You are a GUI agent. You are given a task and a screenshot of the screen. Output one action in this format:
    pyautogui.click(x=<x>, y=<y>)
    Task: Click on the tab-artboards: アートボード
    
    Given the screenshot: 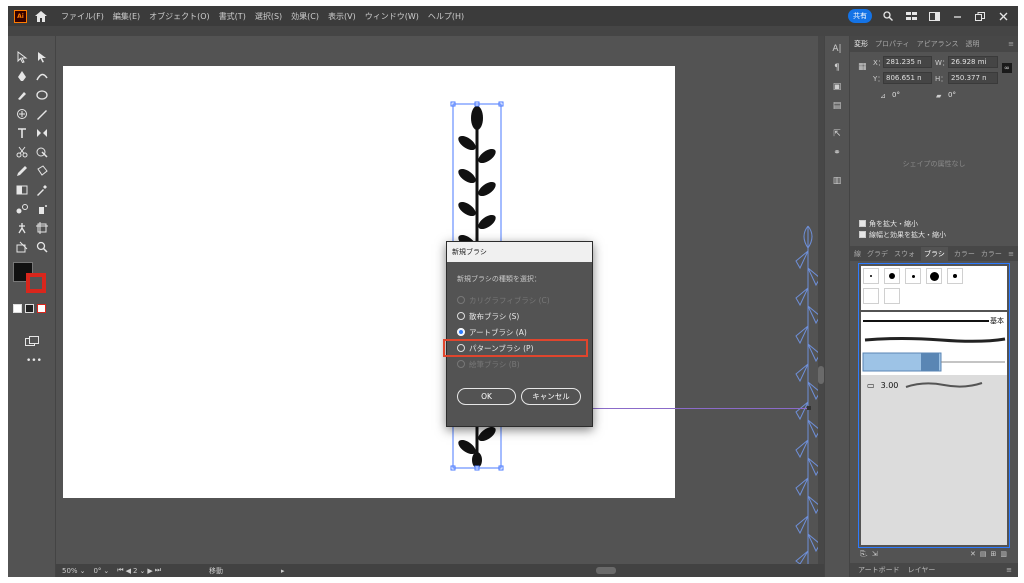 What is the action you would take?
    pyautogui.click(x=879, y=570)
    